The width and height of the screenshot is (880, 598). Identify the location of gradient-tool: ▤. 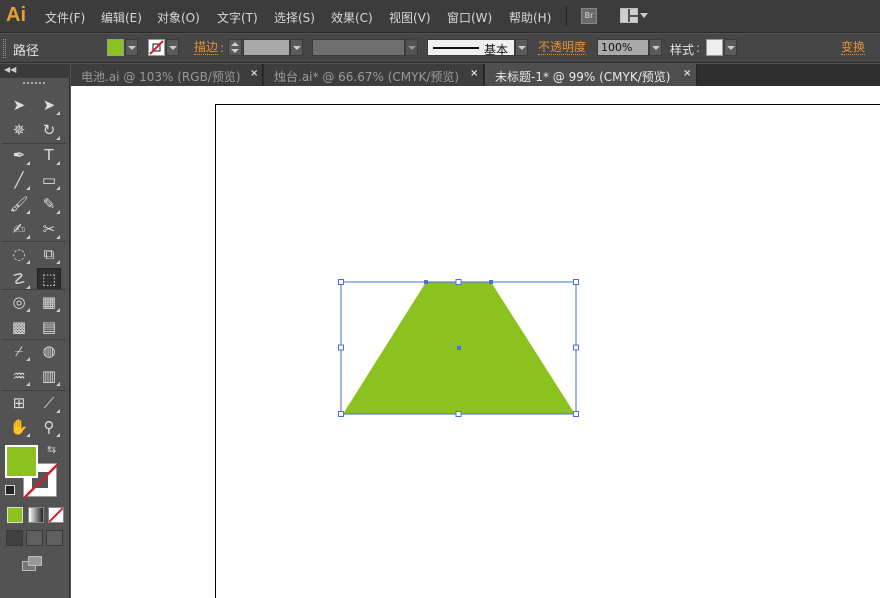
(49, 327).